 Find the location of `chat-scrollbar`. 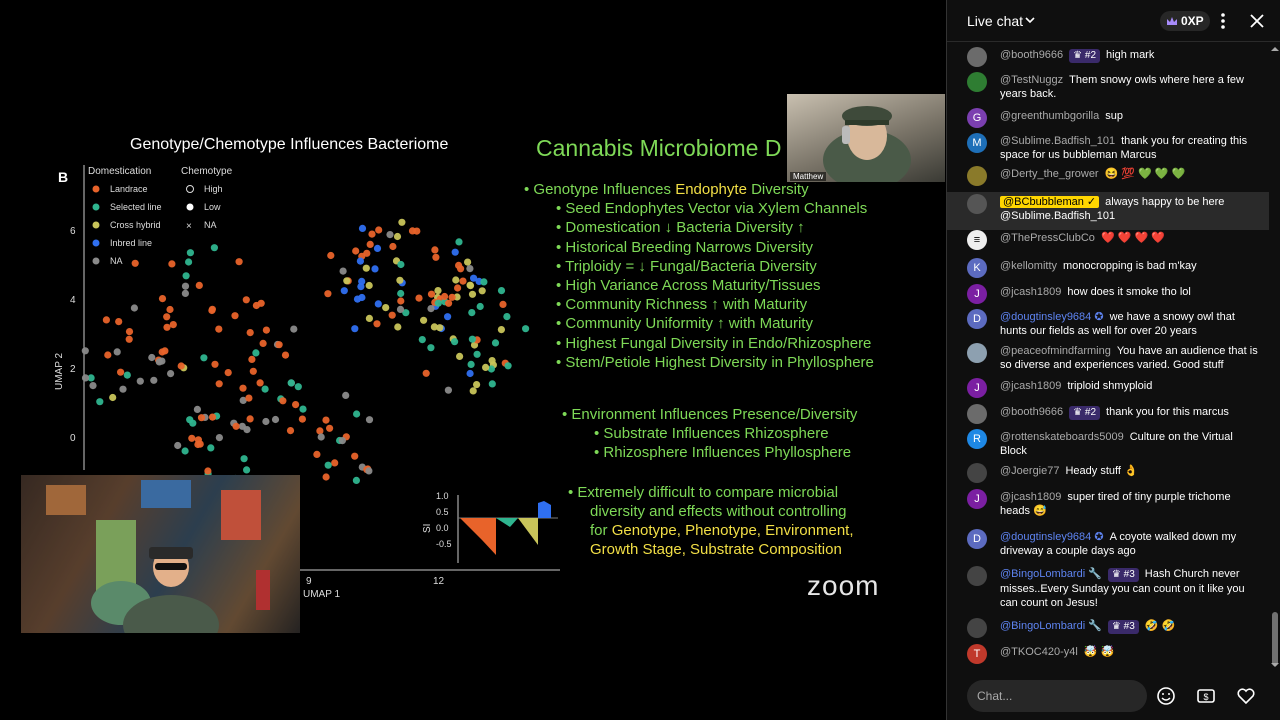

chat-scrollbar is located at coordinates (1274, 357).